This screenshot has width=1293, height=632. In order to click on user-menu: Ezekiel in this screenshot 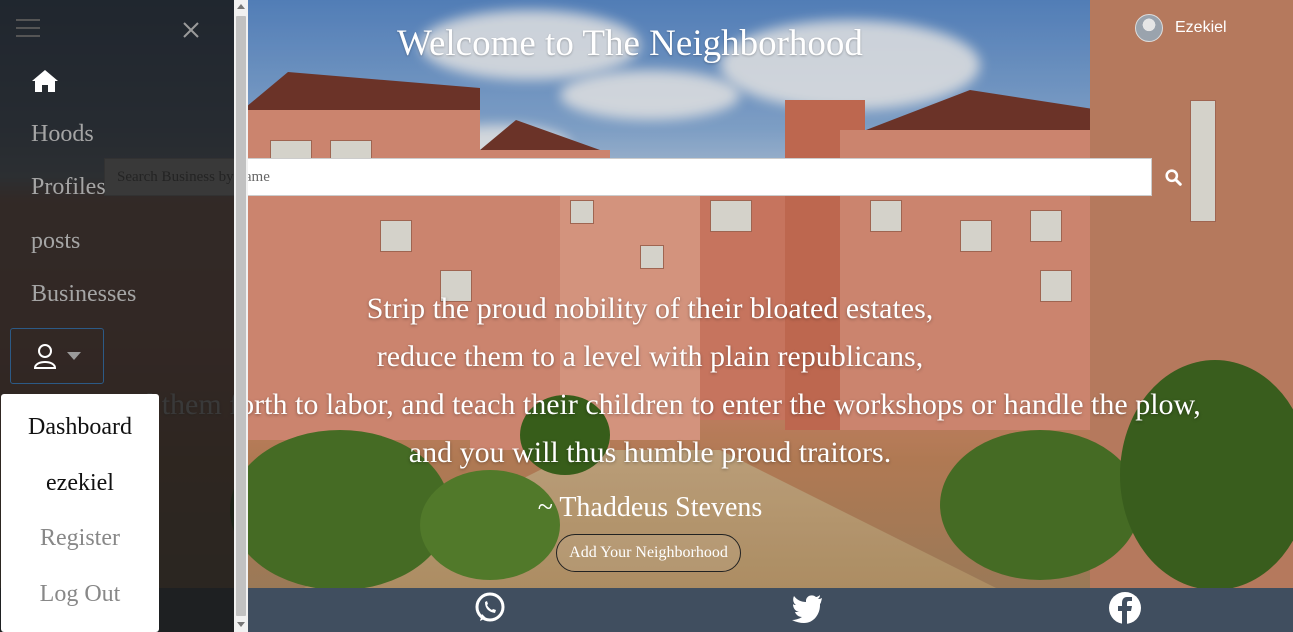, I will do `click(1181, 28)`.